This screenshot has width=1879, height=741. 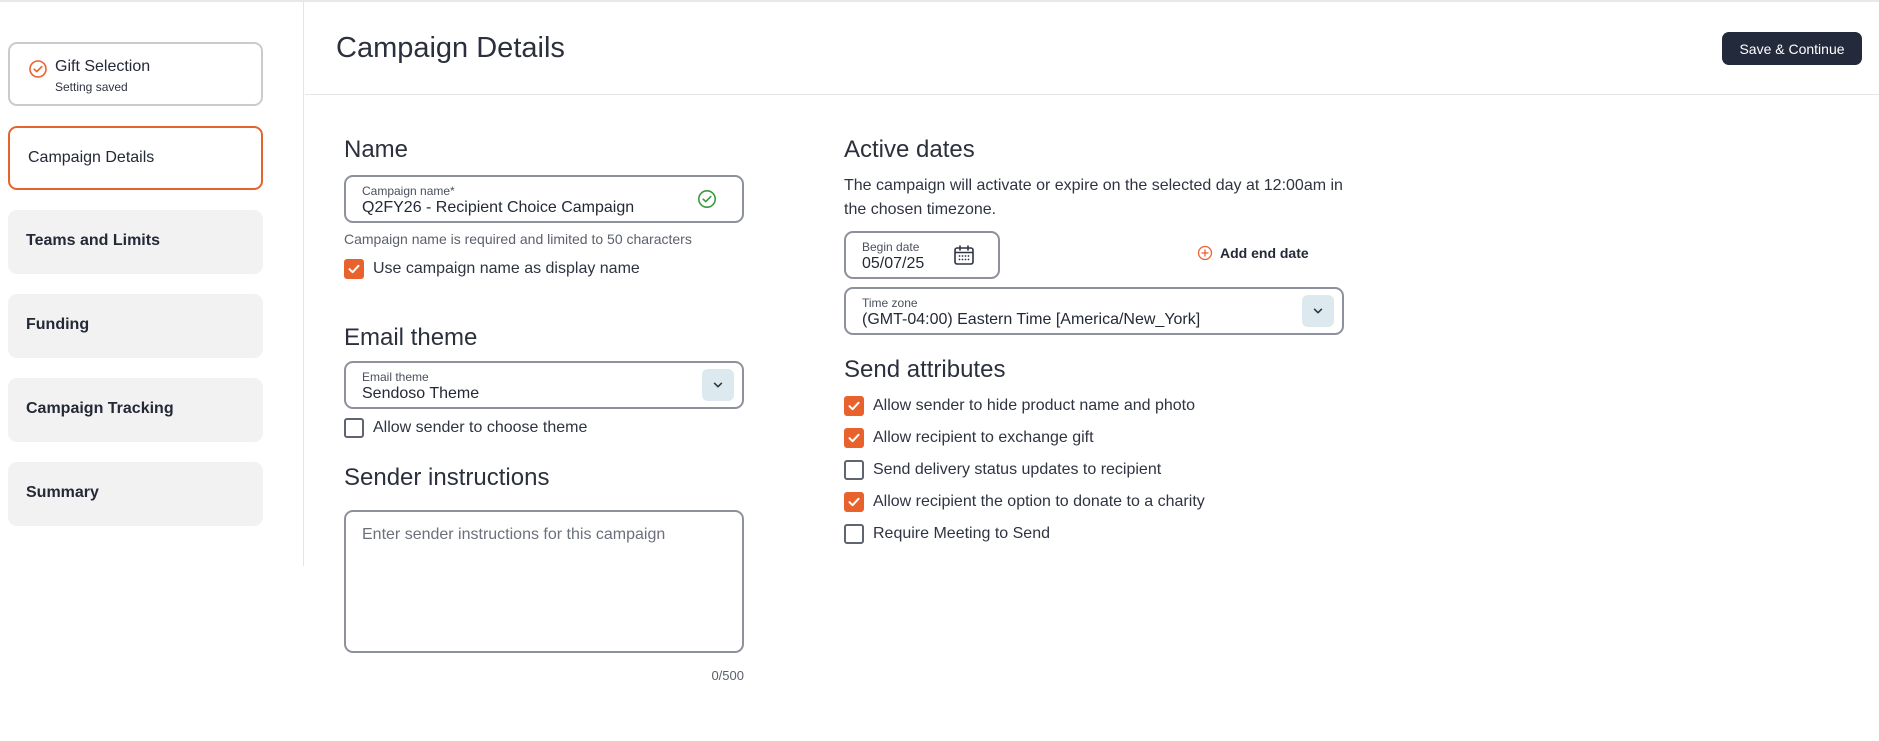 What do you see at coordinates (891, 247) in the screenshot?
I see `begin-date-label: Begin date` at bounding box center [891, 247].